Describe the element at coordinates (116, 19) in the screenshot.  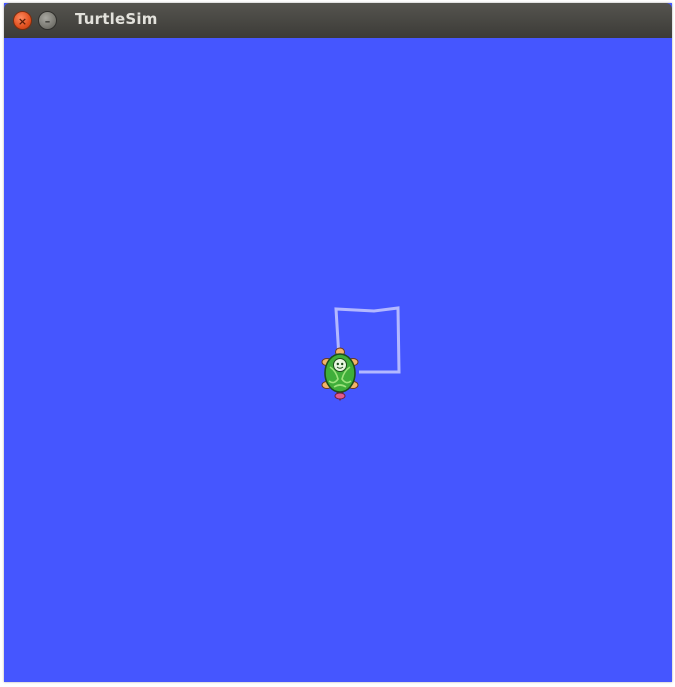
I see `window-title: TurtleSim` at that location.